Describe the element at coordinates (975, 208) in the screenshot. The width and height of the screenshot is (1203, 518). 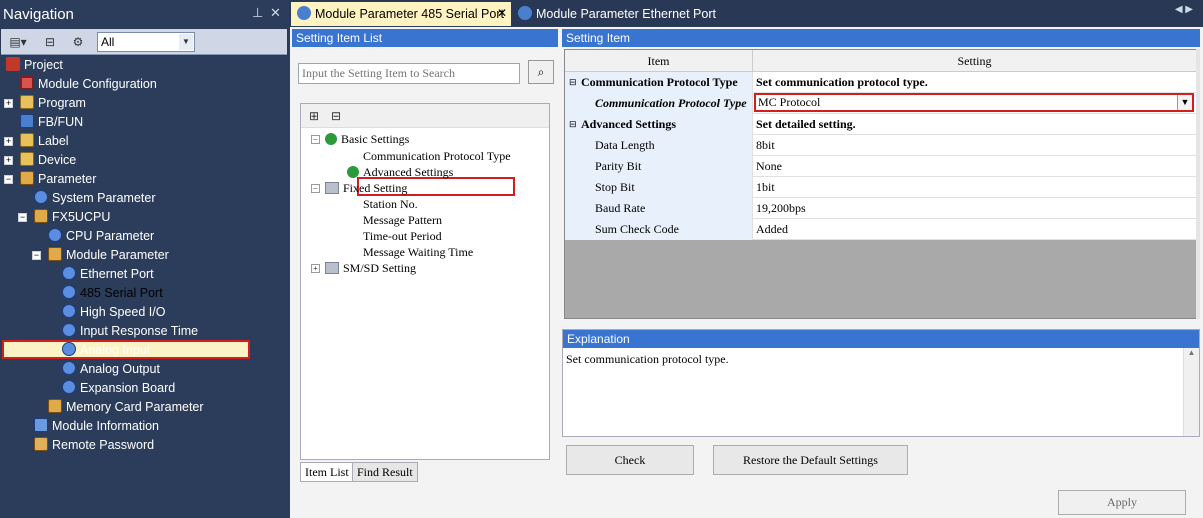
I see `grid-setting-value: 19,200bps` at that location.